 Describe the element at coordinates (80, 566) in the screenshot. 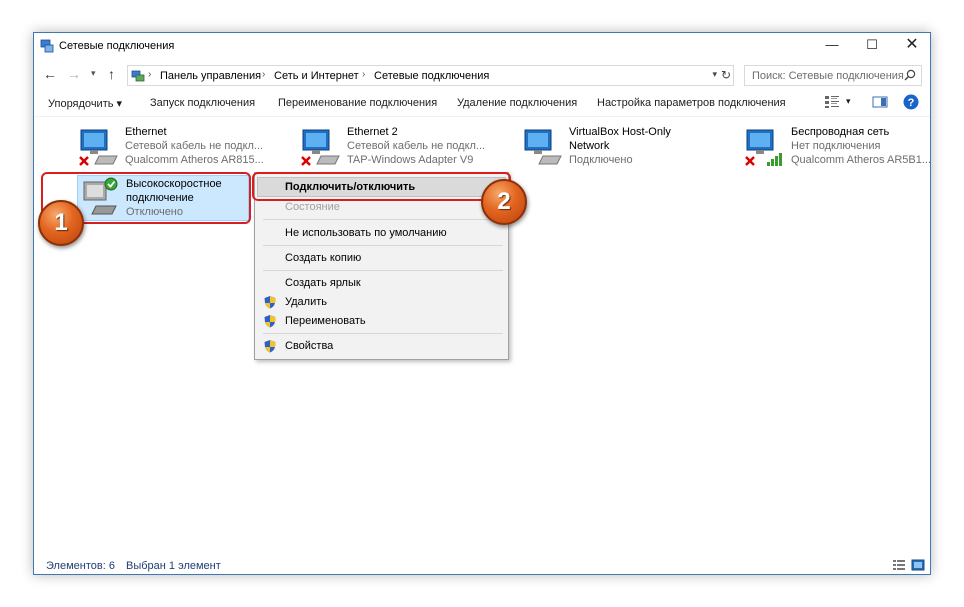

I see `item-count: Элементов: 6` at that location.